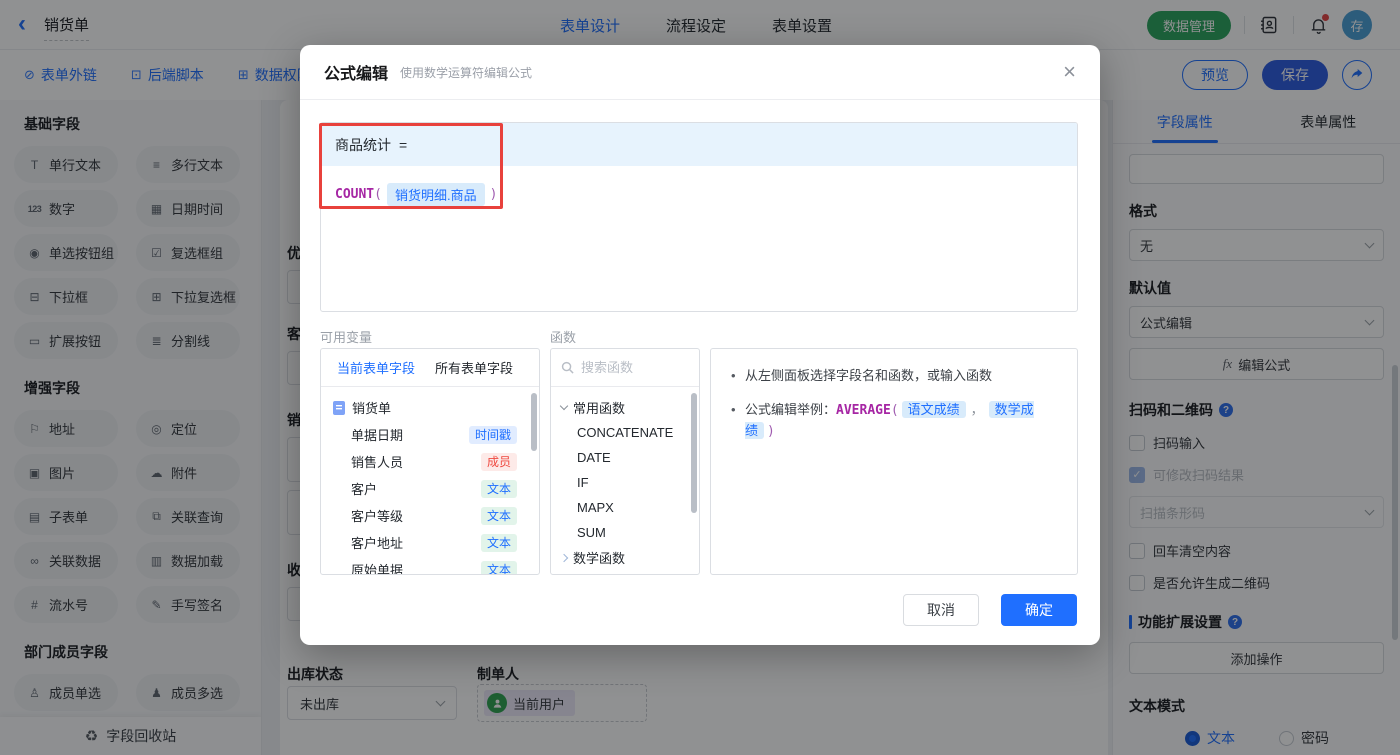 The height and width of the screenshot is (755, 1400). What do you see at coordinates (363, 144) in the screenshot?
I see `formula-target: 商品统计` at bounding box center [363, 144].